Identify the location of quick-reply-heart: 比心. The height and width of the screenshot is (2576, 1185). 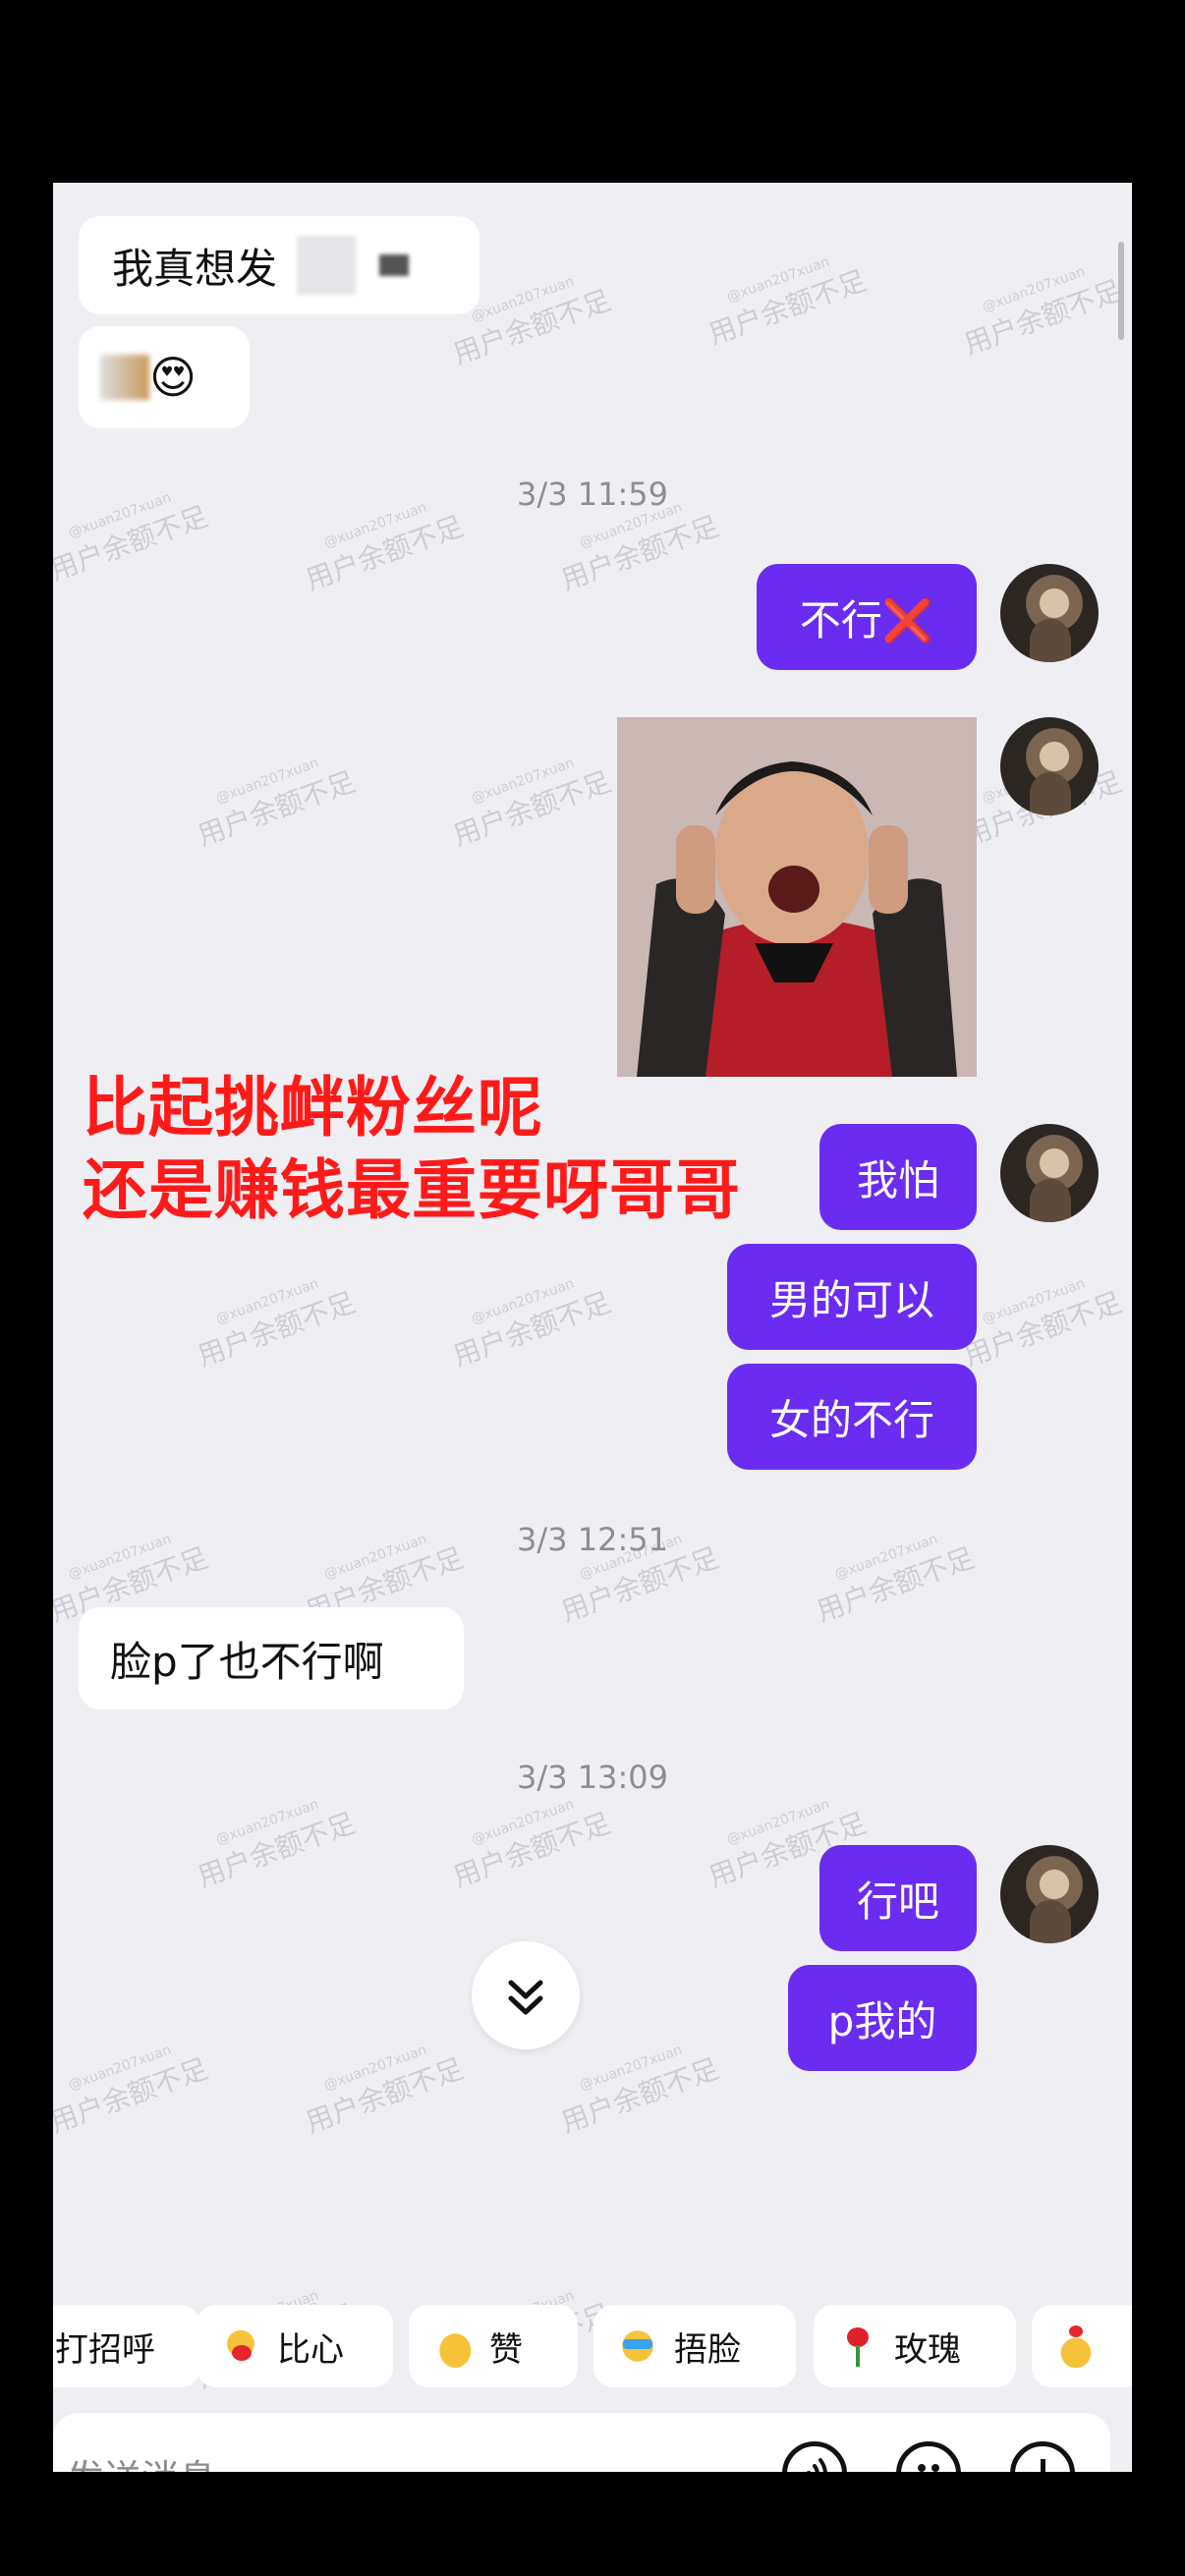
(295, 2346).